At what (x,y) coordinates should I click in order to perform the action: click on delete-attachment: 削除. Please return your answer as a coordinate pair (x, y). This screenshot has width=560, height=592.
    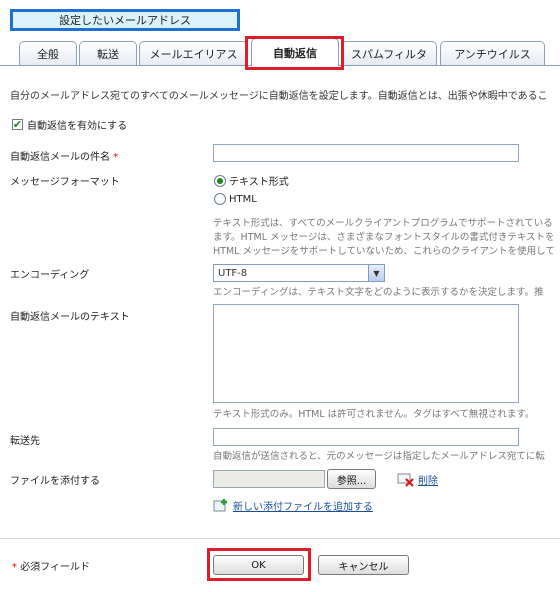
    Looking at the image, I should click on (417, 479).